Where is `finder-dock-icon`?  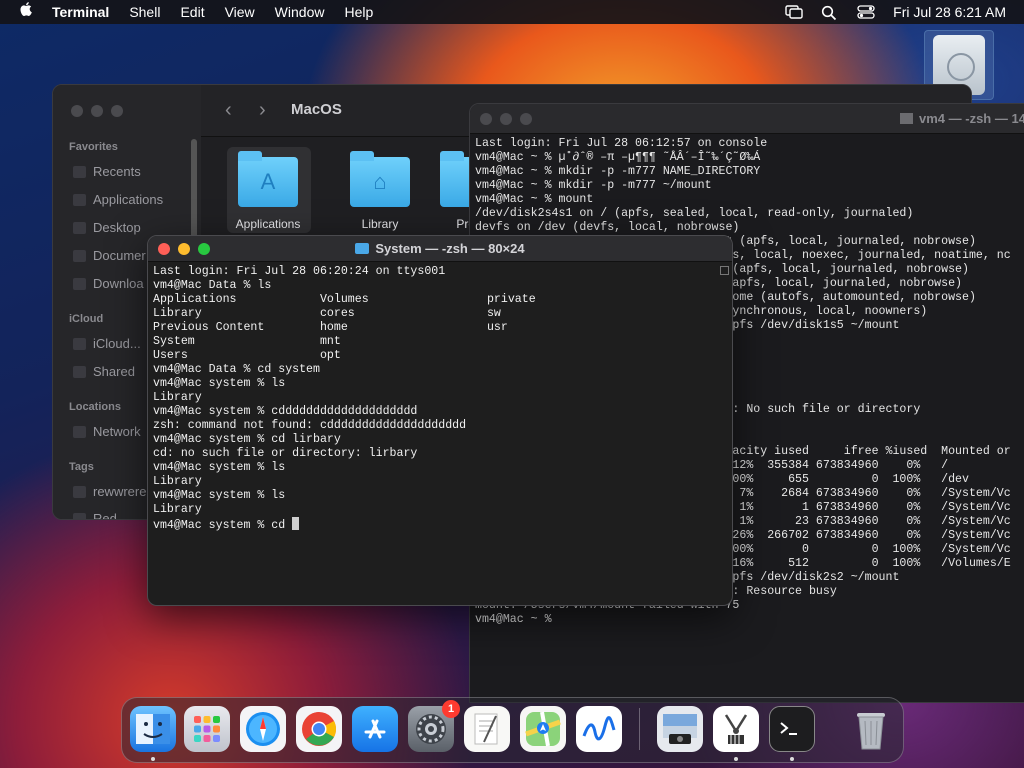
finder-dock-icon is located at coordinates (153, 729).